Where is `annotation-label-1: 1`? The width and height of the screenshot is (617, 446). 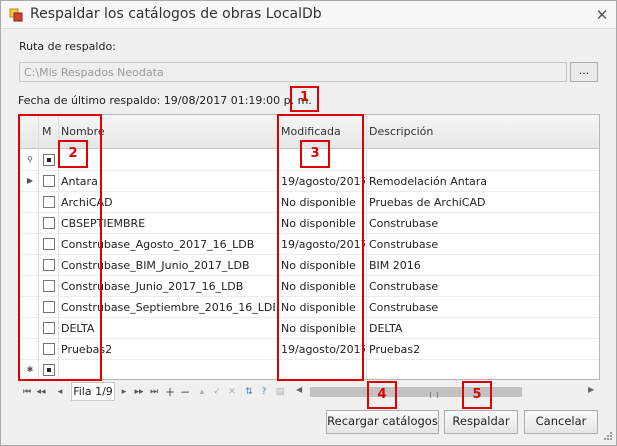
annotation-label-1: 1 is located at coordinates (304, 97).